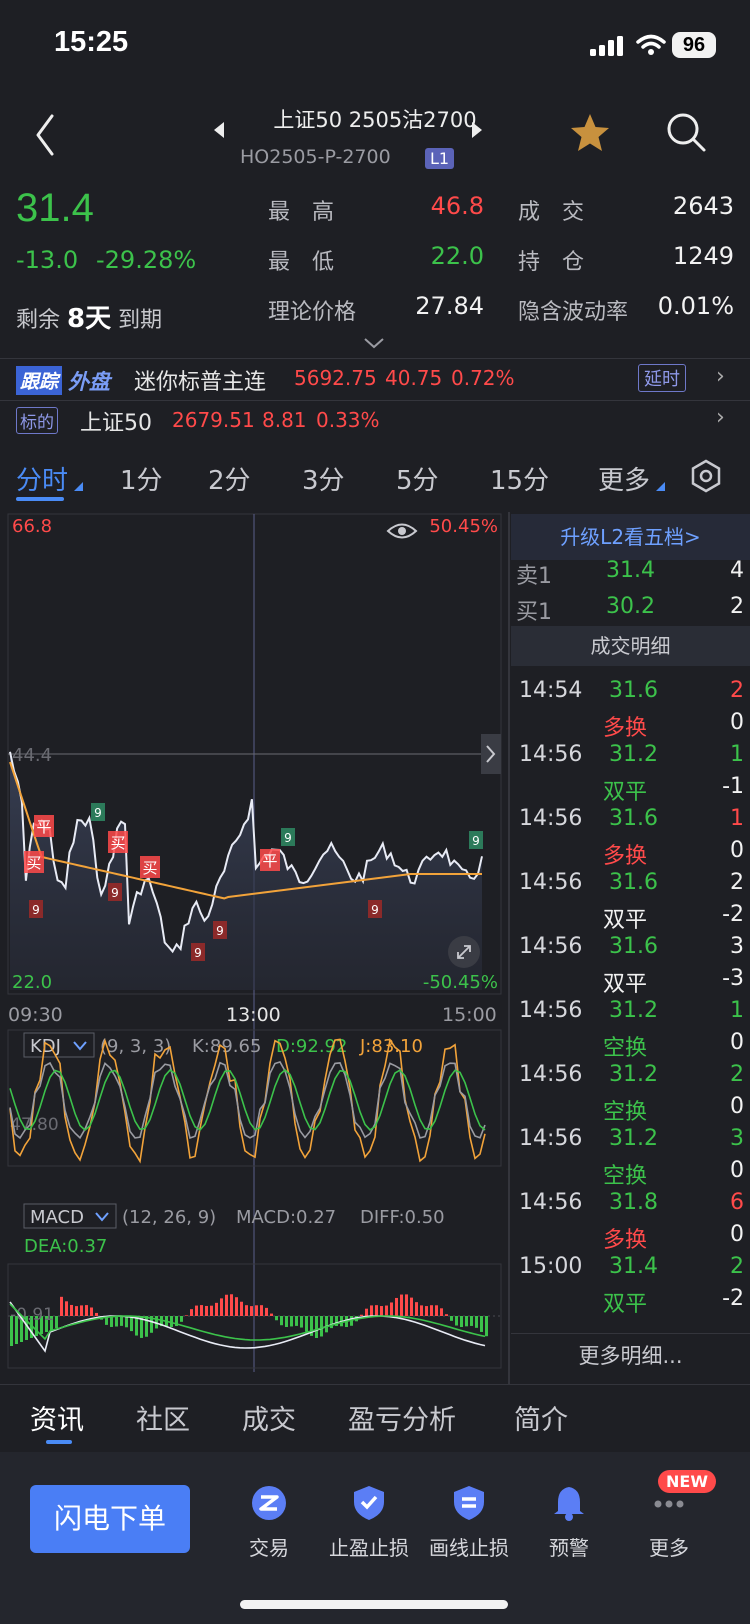  Describe the element at coordinates (417, 478) in the screenshot. I see `tab-5min: 5分` at that location.